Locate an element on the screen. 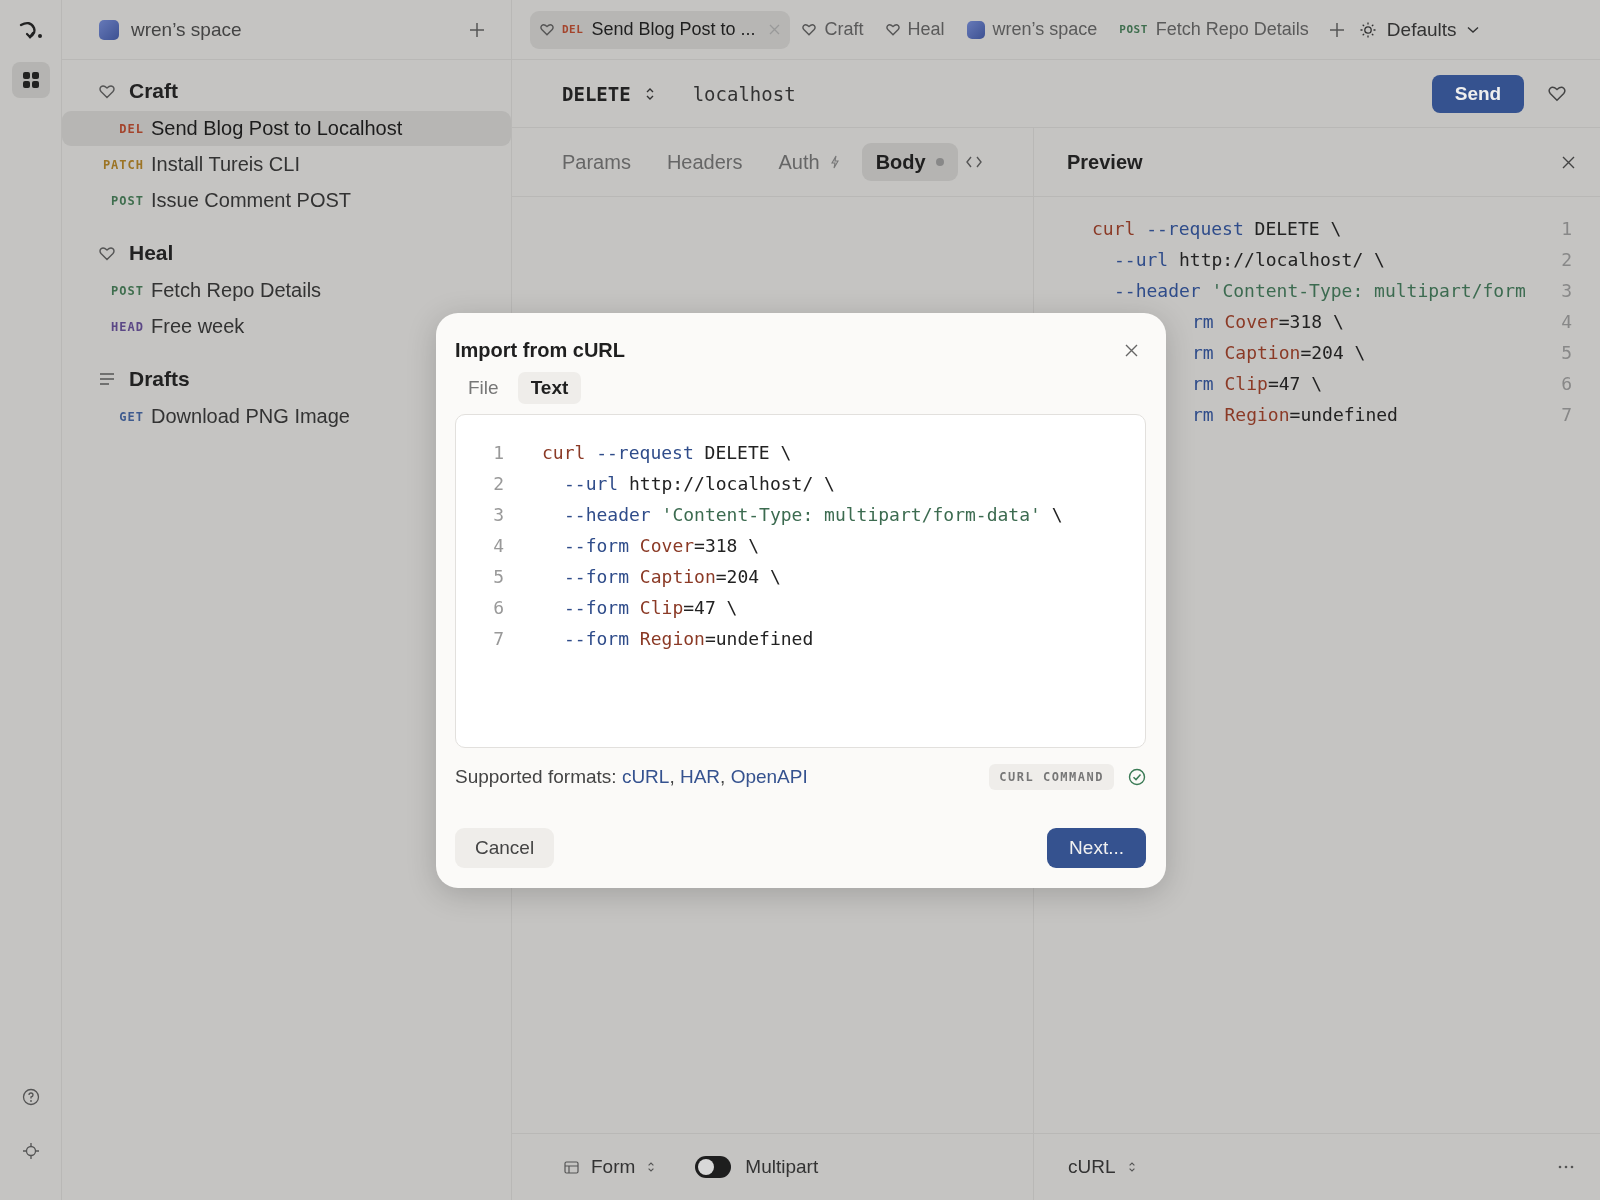 The height and width of the screenshot is (1200, 1600). code-line: --form Region=undefined is located at coordinates (689, 638).